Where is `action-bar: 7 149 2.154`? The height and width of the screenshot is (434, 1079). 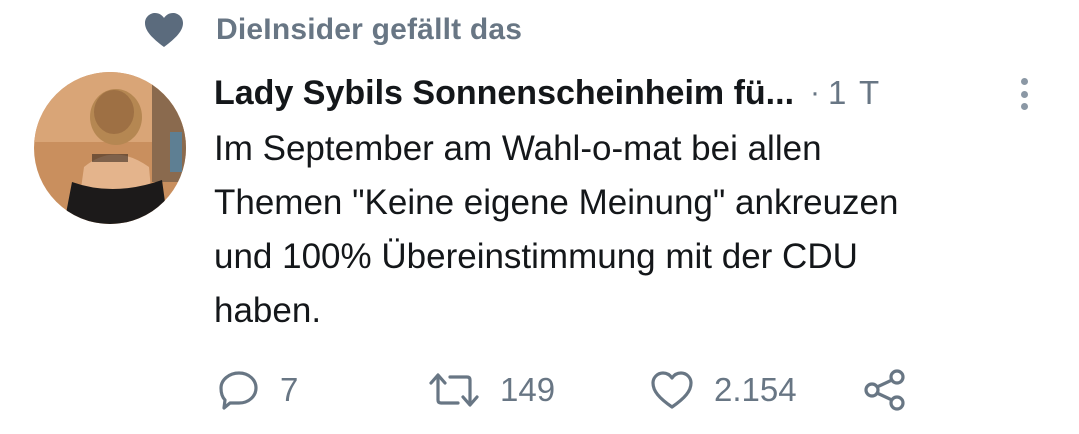 action-bar: 7 149 2.154 is located at coordinates (574, 390).